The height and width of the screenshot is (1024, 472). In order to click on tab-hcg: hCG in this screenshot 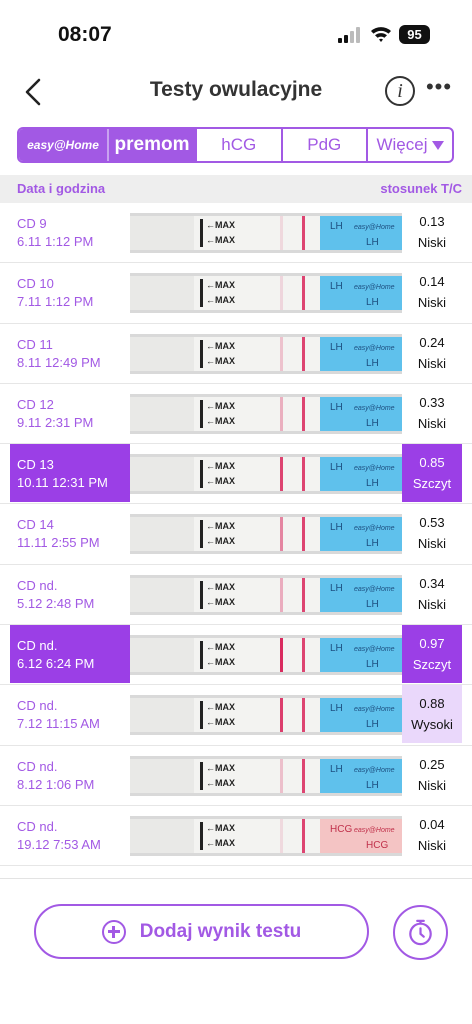, I will do `click(238, 145)`.